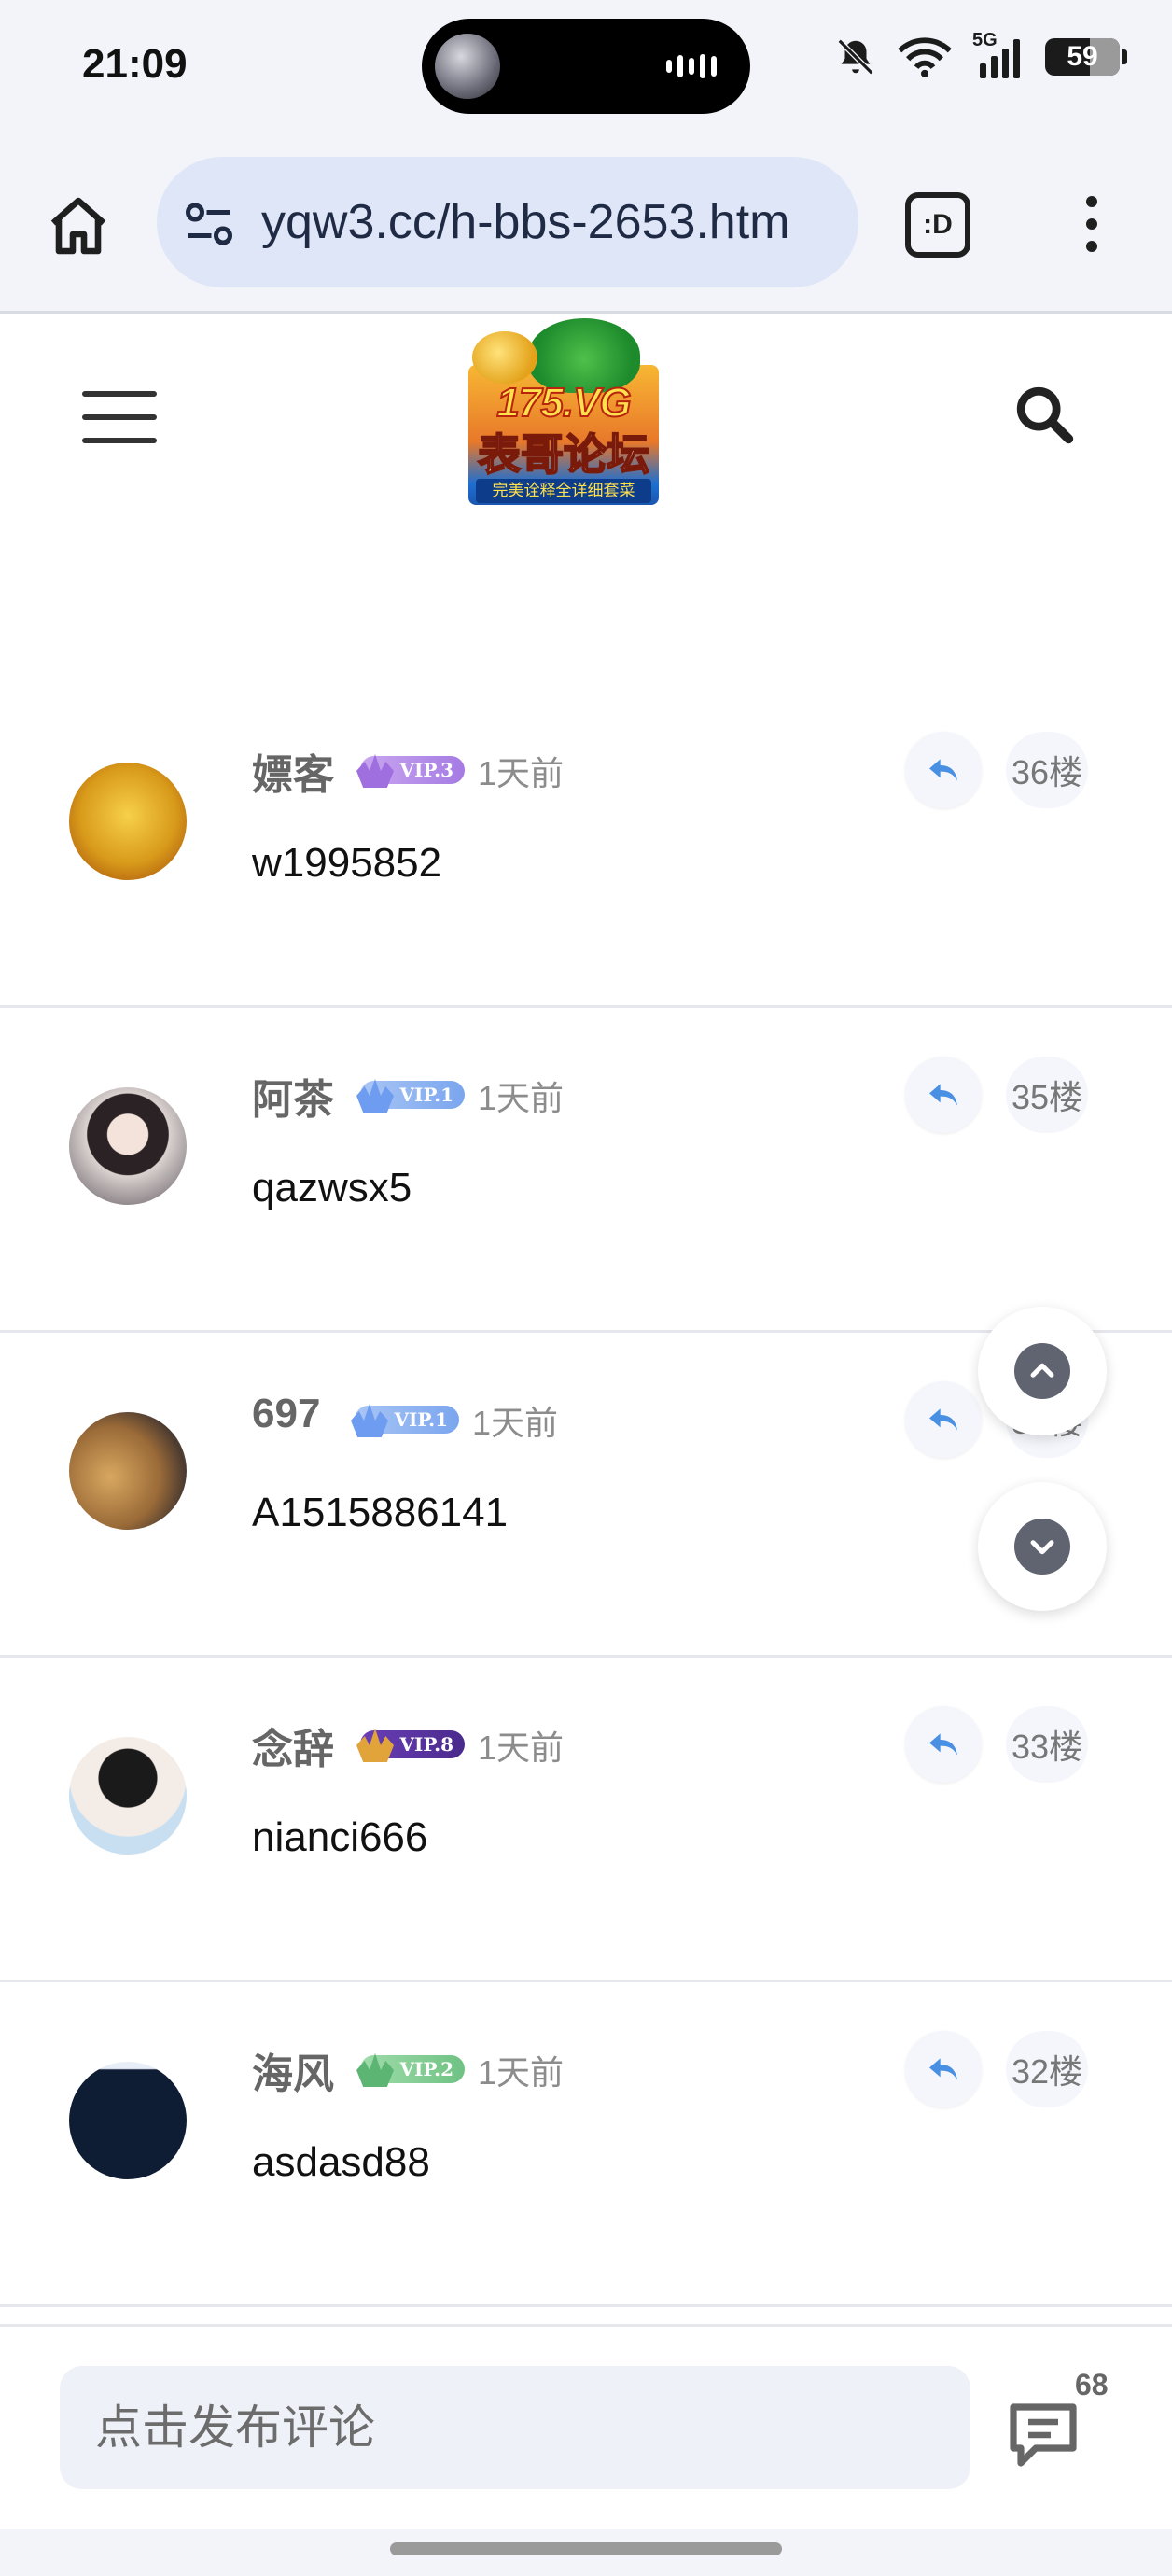  What do you see at coordinates (1092, 2384) in the screenshot?
I see `comment-count-badge: 68` at bounding box center [1092, 2384].